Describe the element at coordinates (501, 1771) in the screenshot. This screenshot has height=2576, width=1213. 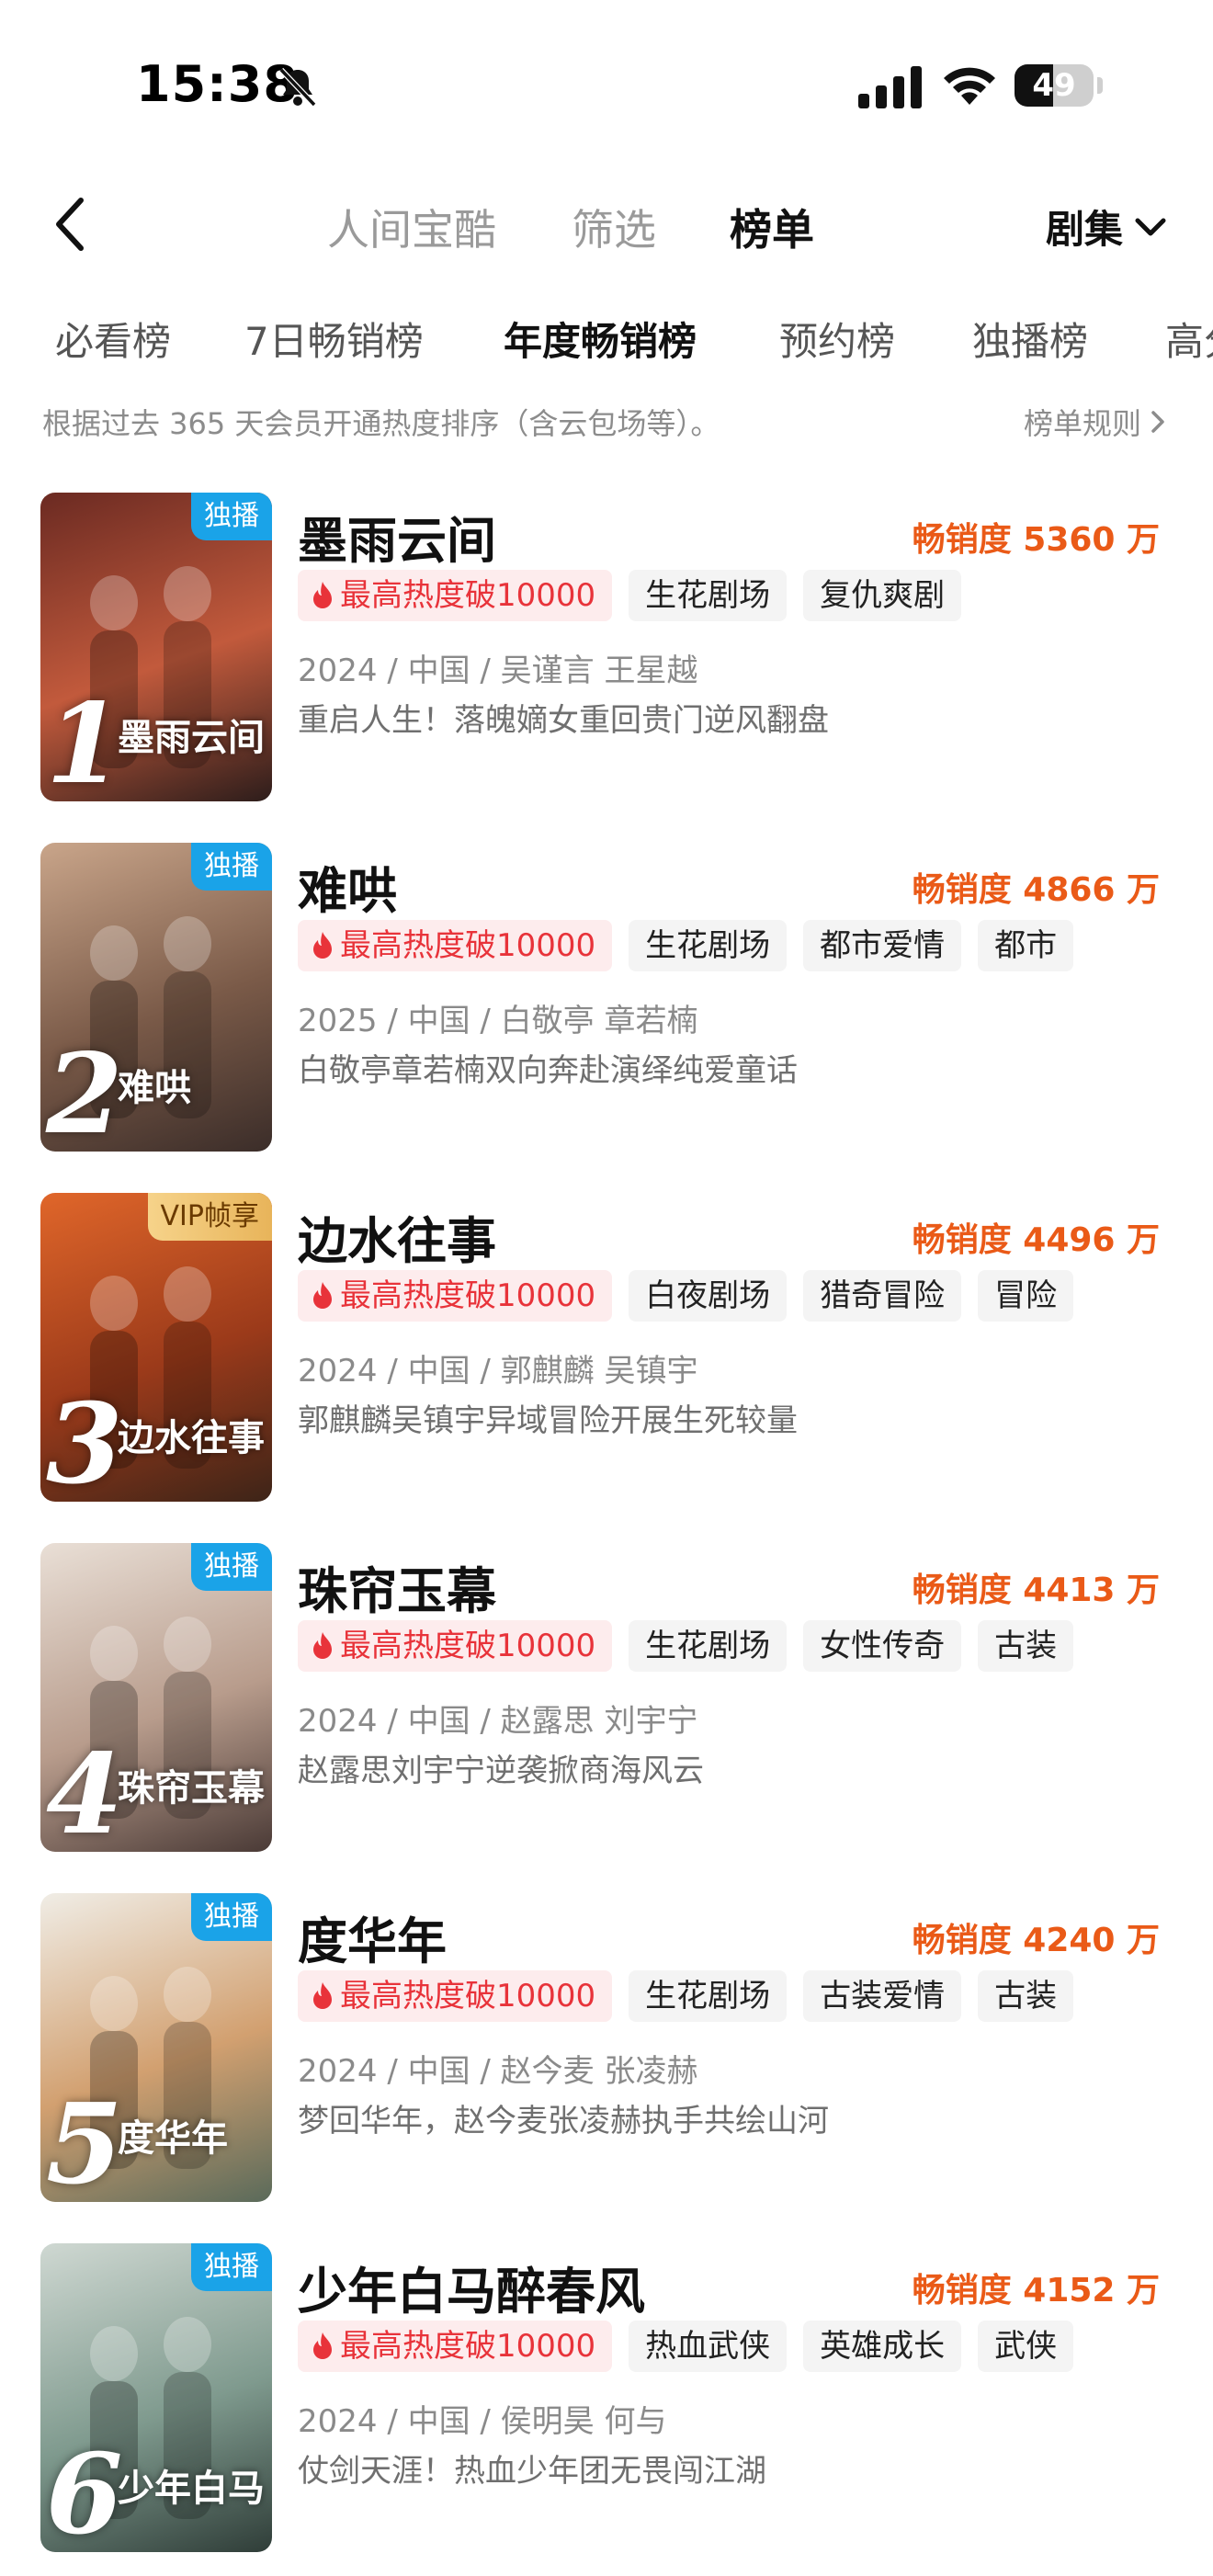
I see `show-synopsis: 赵露思刘宇宁逆袭掀商海风云` at that location.